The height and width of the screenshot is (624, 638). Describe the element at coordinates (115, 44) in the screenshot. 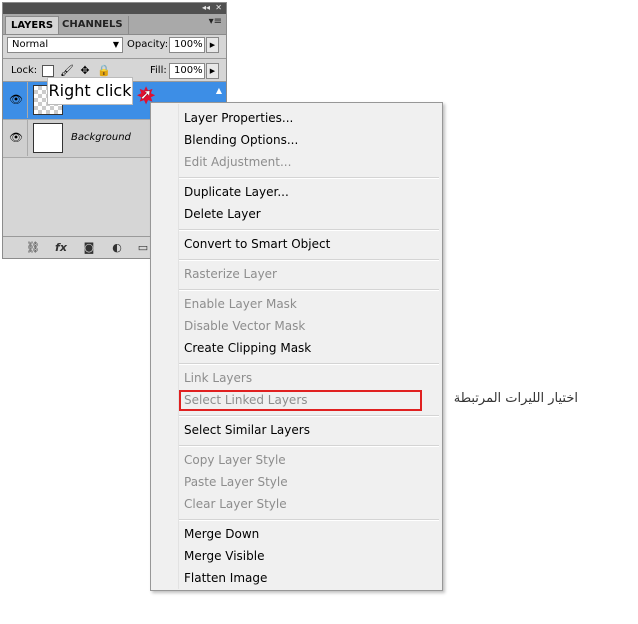

I see `chevron-down-icon: ▼` at that location.